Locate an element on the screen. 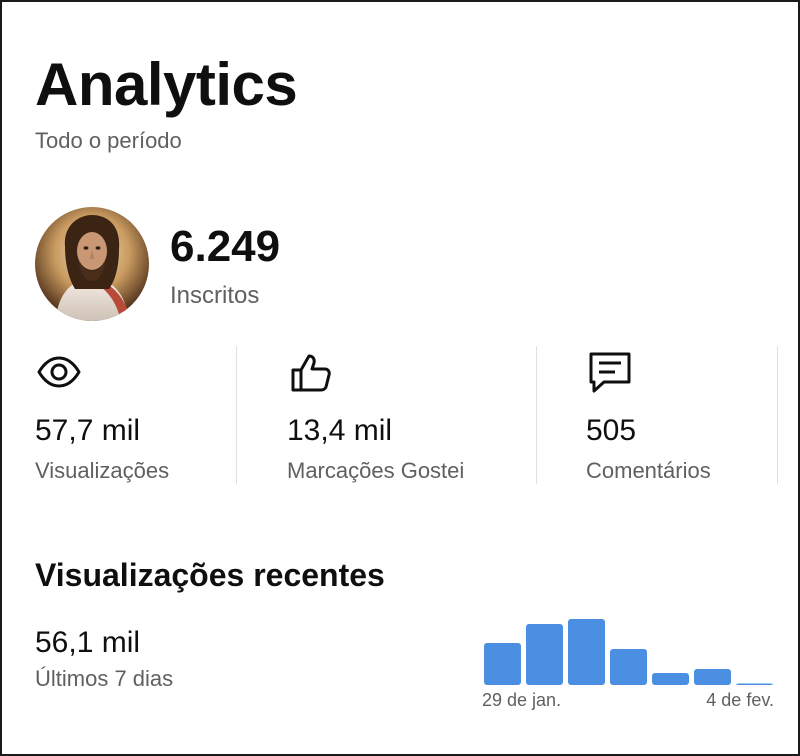  page-title: Analytics is located at coordinates (166, 84).